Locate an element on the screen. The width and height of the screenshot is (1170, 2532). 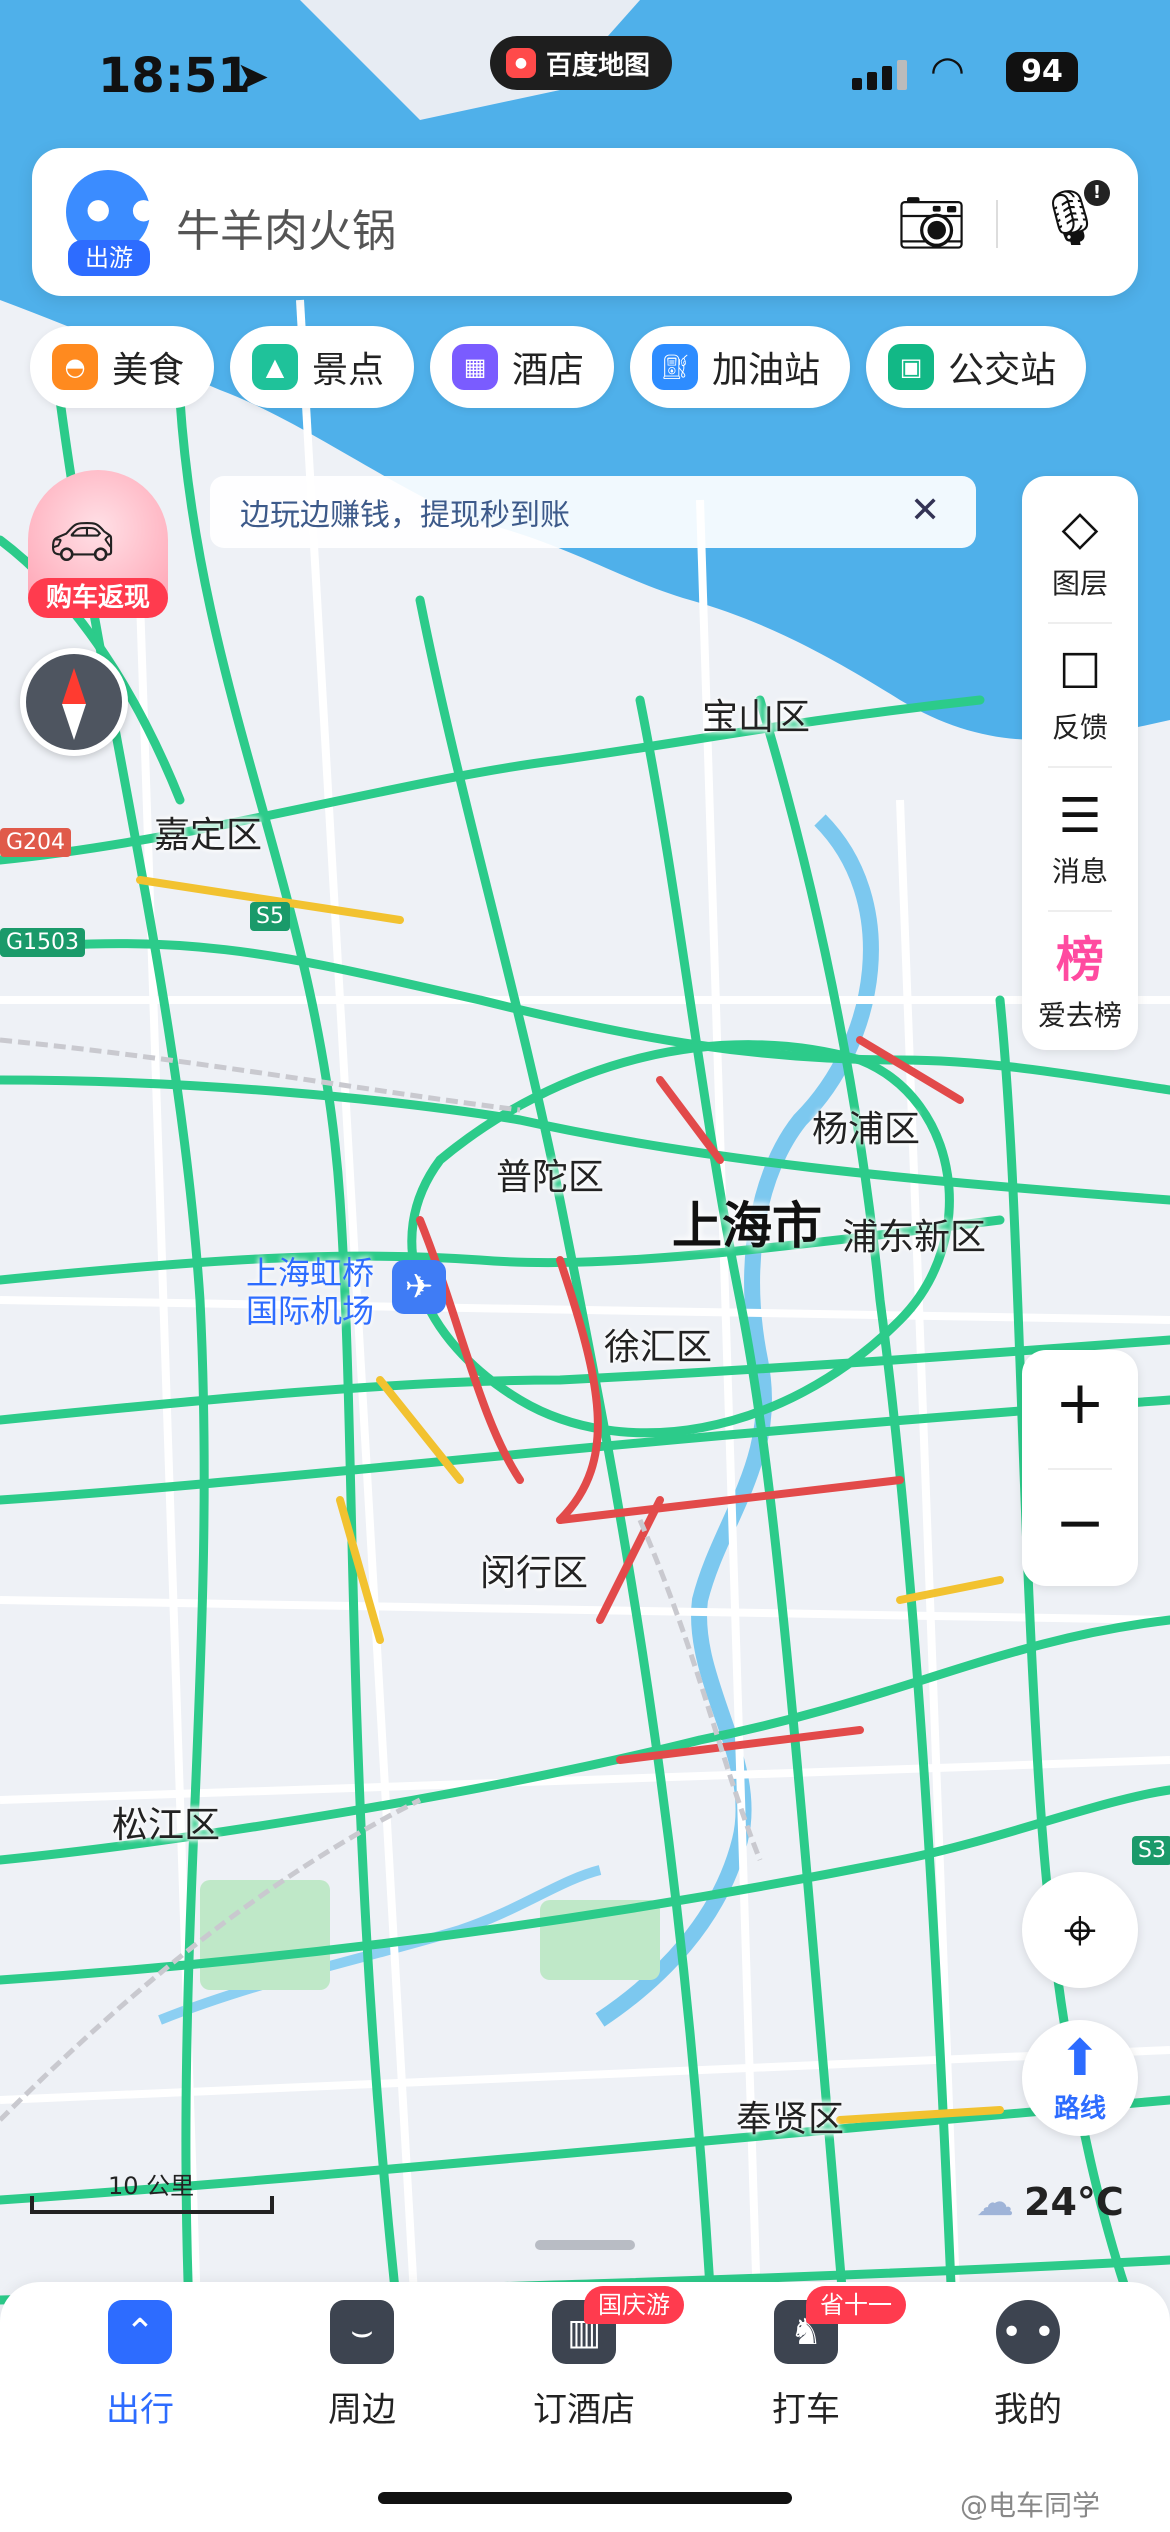
toolbar-label: 爱去榜 is located at coordinates (1079, 1015).